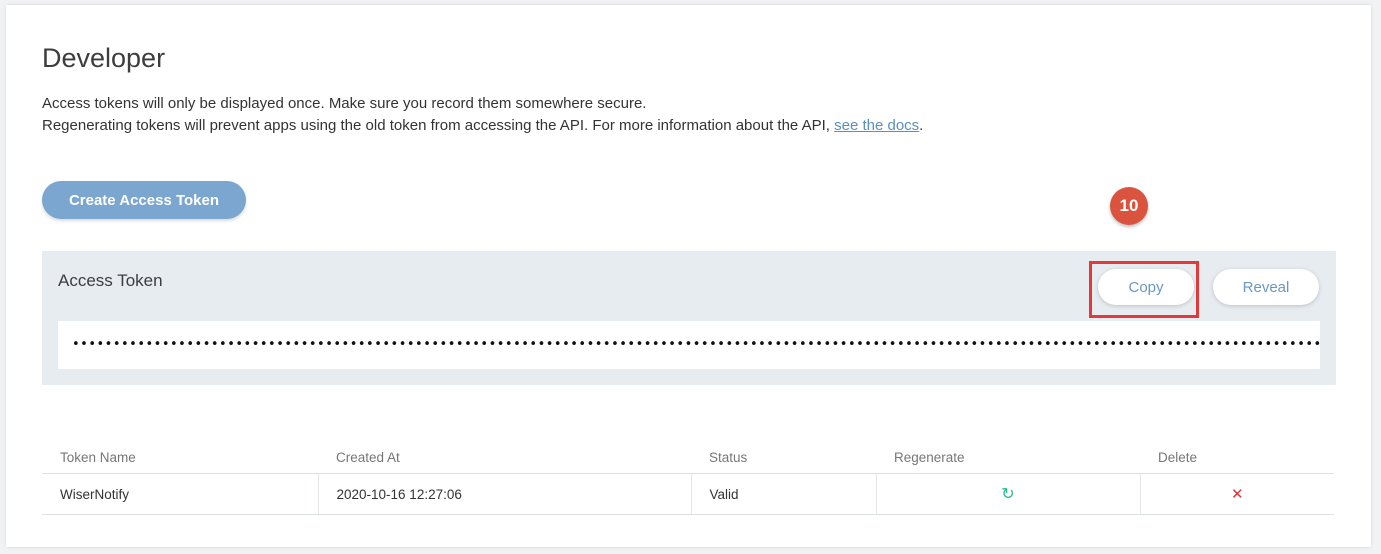 Image resolution: width=1381 pixels, height=554 pixels. What do you see at coordinates (1144, 289) in the screenshot?
I see `copy-highlight-box` at bounding box center [1144, 289].